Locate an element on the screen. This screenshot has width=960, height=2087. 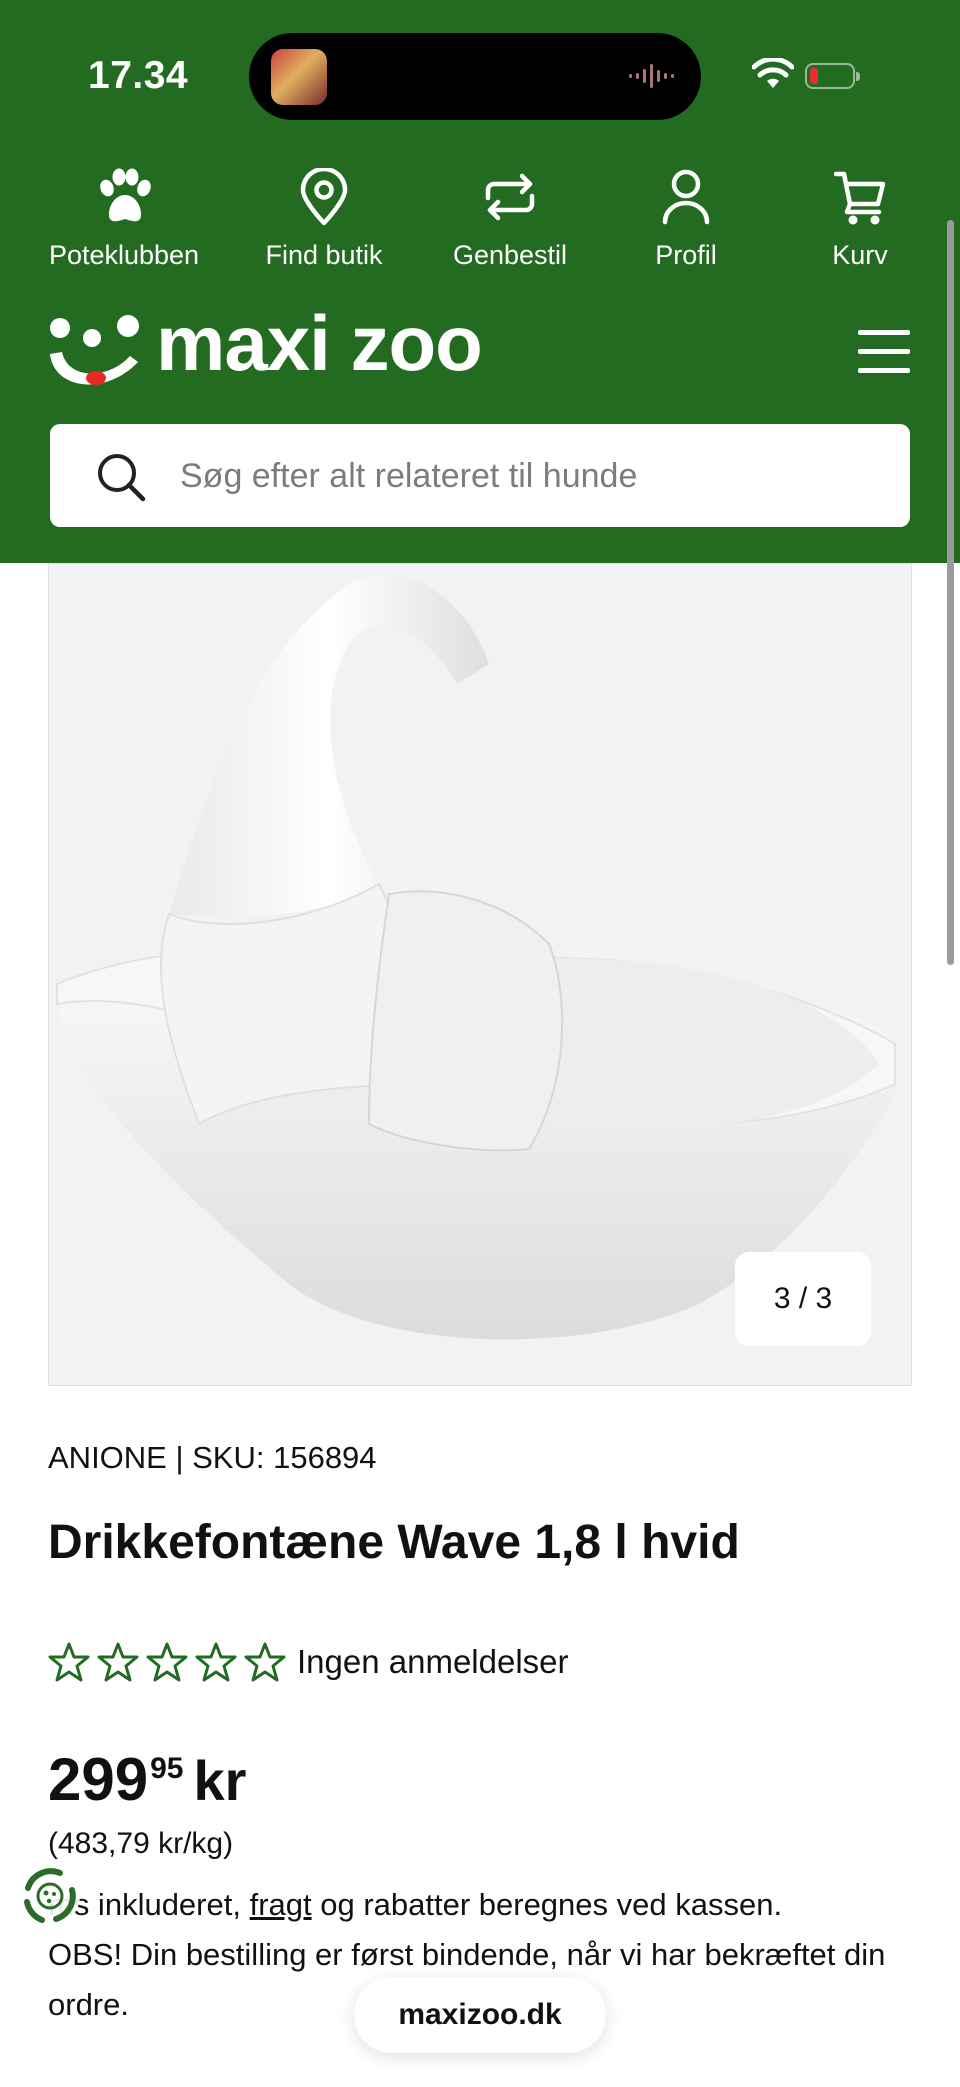
search-icon is located at coordinates (122, 478).